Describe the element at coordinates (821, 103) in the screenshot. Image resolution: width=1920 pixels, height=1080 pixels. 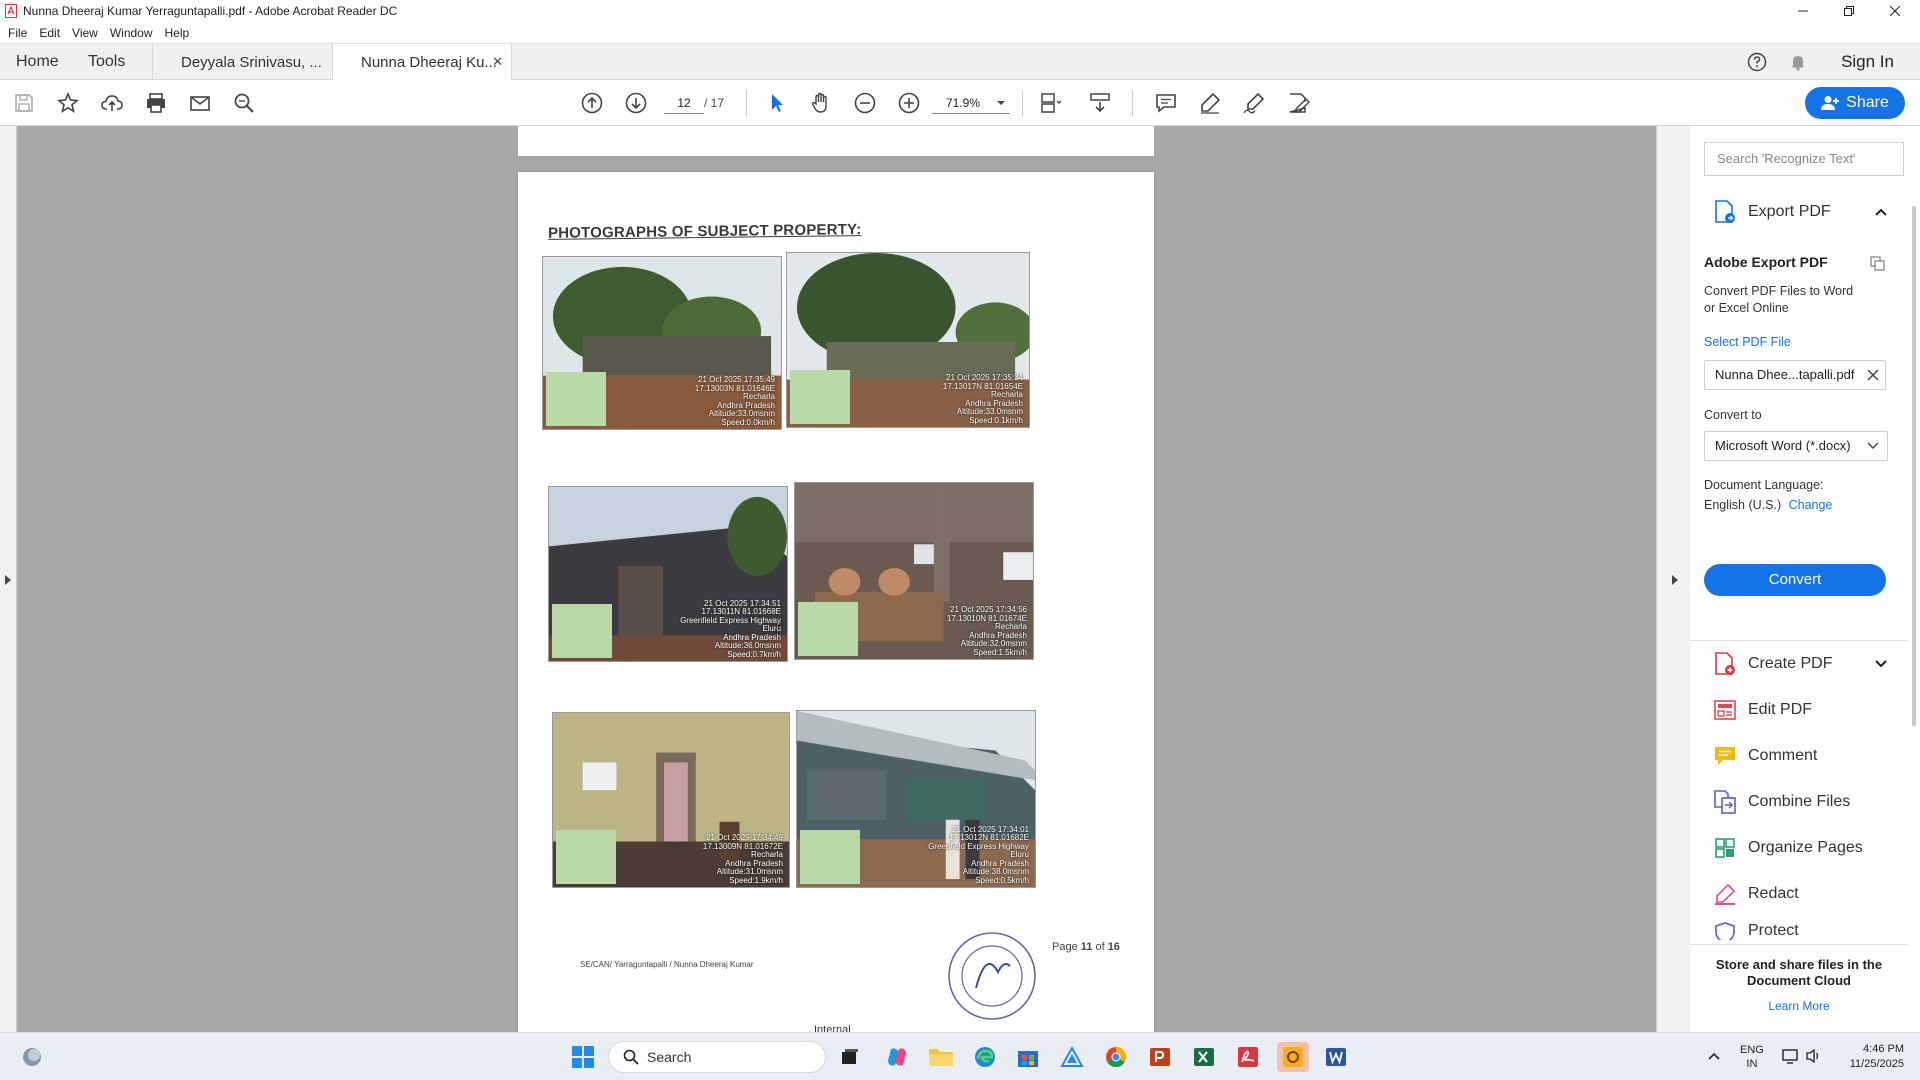
I see `hand-tool-button` at that location.